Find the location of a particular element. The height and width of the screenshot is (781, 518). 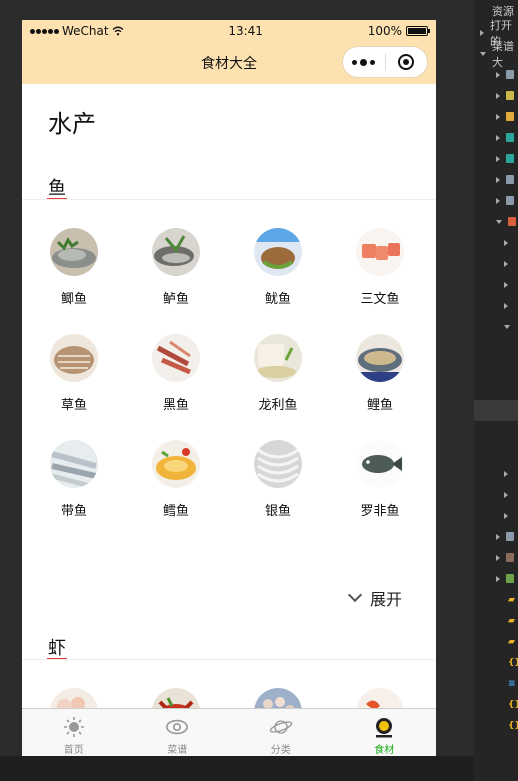

ingredient-item: 草鱼 is located at coordinates (74, 381).